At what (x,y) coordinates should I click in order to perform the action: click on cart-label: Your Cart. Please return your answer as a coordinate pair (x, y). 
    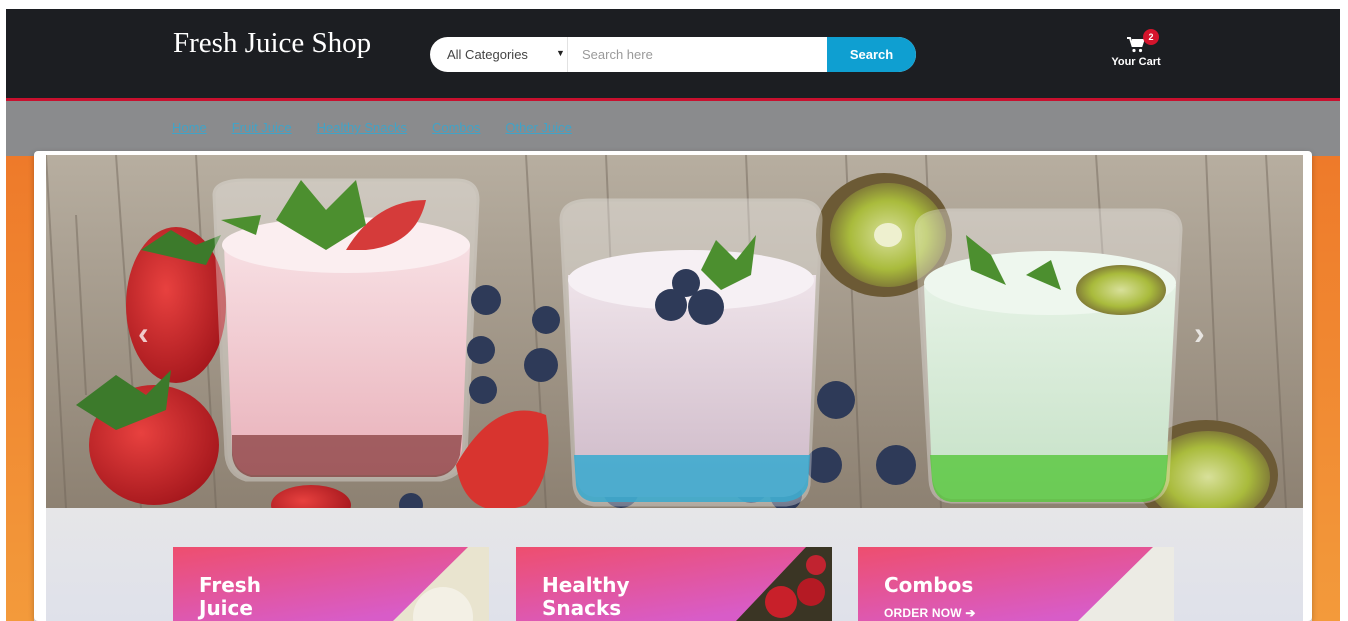
    Looking at the image, I should click on (1136, 62).